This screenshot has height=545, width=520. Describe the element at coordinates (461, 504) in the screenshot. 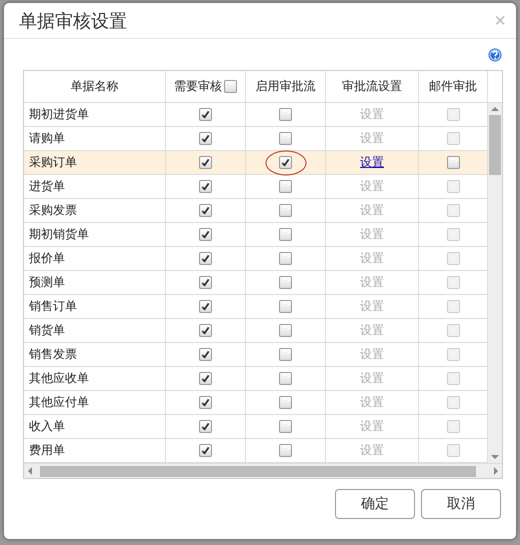

I see `dialog-button: 取消` at that location.